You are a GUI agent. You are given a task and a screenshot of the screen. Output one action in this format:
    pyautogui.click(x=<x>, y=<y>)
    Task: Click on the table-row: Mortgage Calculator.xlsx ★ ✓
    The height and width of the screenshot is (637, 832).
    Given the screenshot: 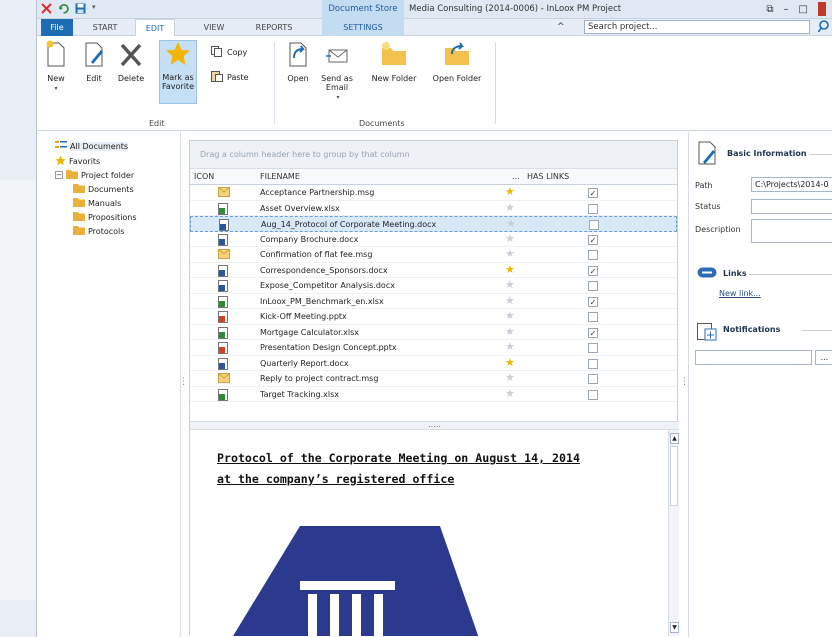 What is the action you would take?
    pyautogui.click(x=433, y=332)
    